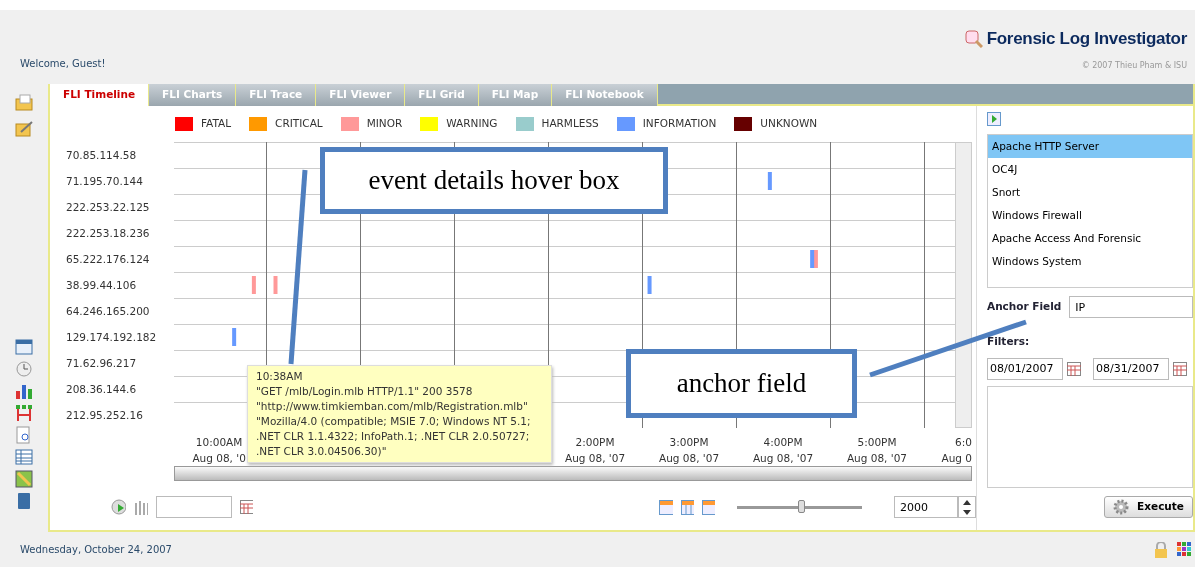 Image resolution: width=1195 pixels, height=567 pixels. Describe the element at coordinates (967, 507) in the screenshot. I see `spin-arrows-icon` at that location.